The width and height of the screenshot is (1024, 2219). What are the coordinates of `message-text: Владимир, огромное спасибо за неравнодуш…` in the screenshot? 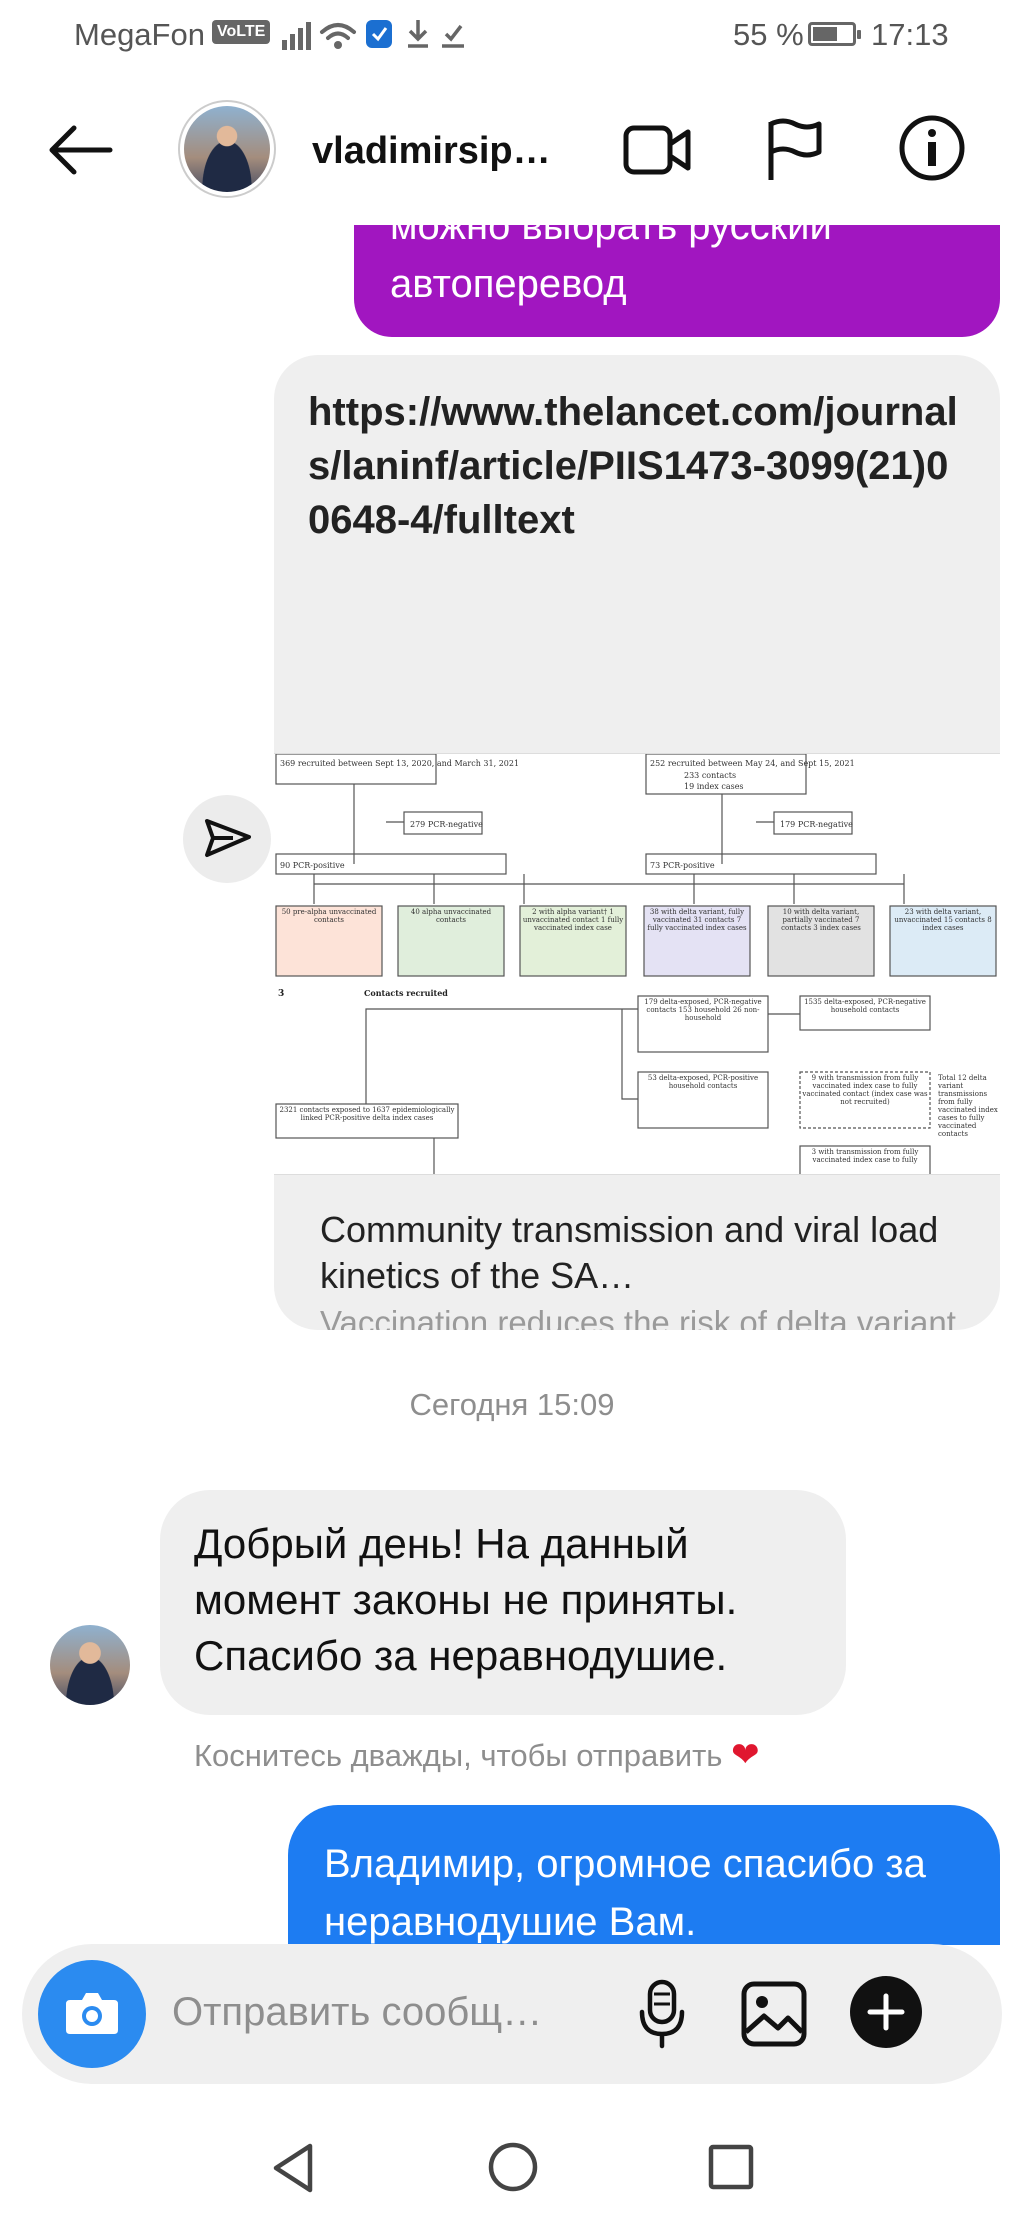 It's located at (625, 1893).